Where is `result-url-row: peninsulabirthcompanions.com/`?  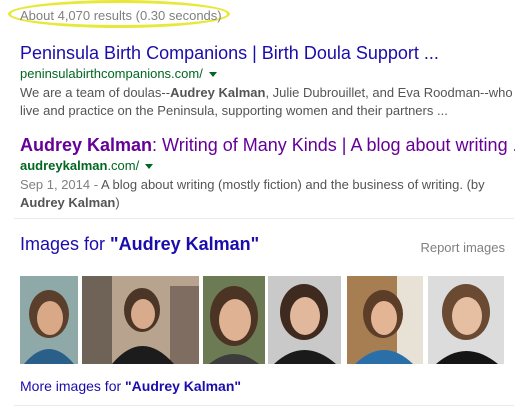
result-url-row: peninsulabirthcompanions.com/ is located at coordinates (267, 74).